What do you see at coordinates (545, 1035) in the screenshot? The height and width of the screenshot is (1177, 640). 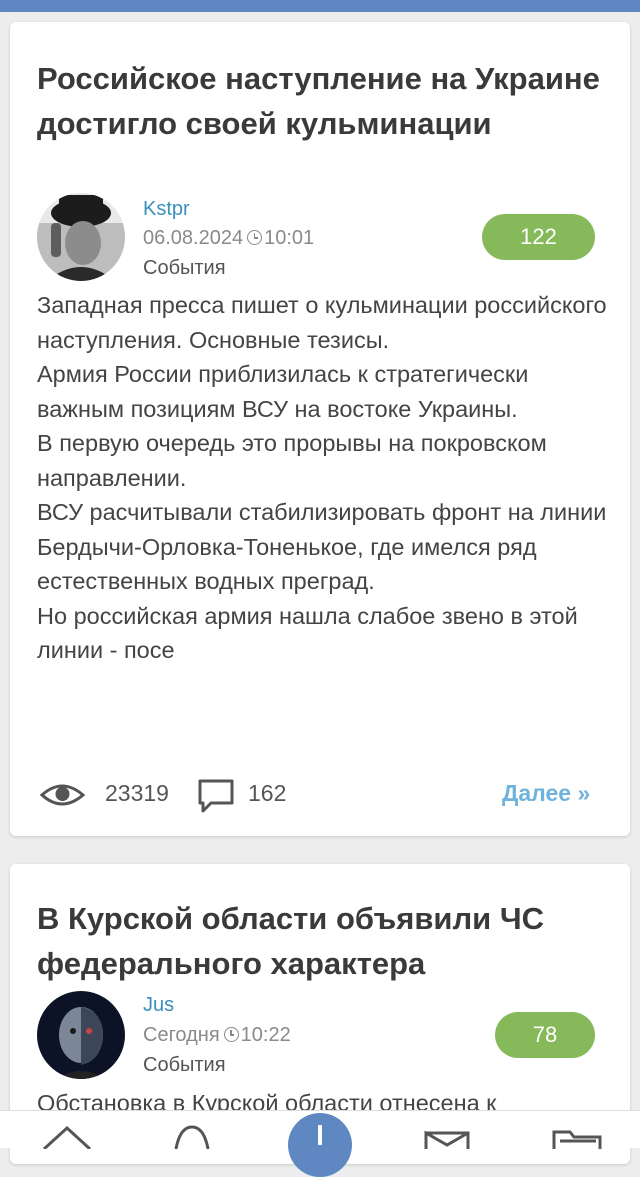 I see `rating-badge: 78` at bounding box center [545, 1035].